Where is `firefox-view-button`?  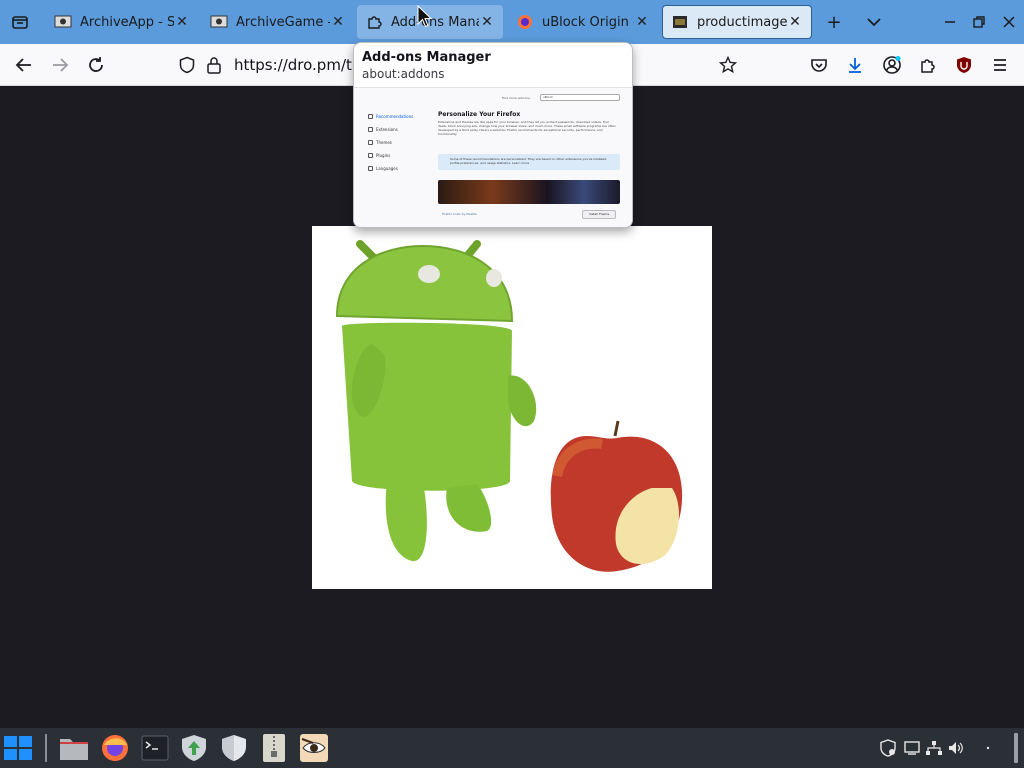
firefox-view-button is located at coordinates (20, 22).